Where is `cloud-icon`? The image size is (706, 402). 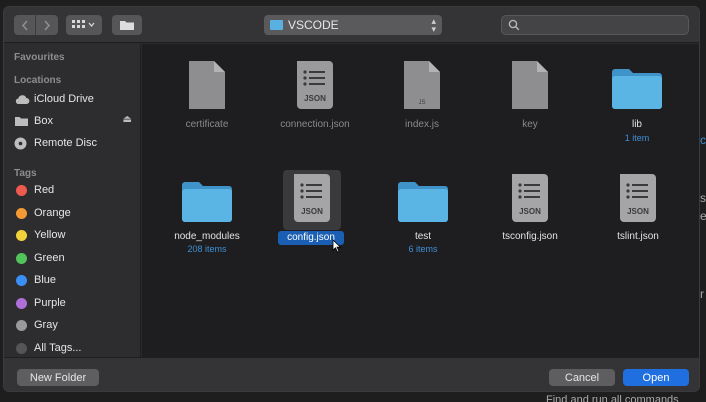
cloud-icon is located at coordinates (22, 99).